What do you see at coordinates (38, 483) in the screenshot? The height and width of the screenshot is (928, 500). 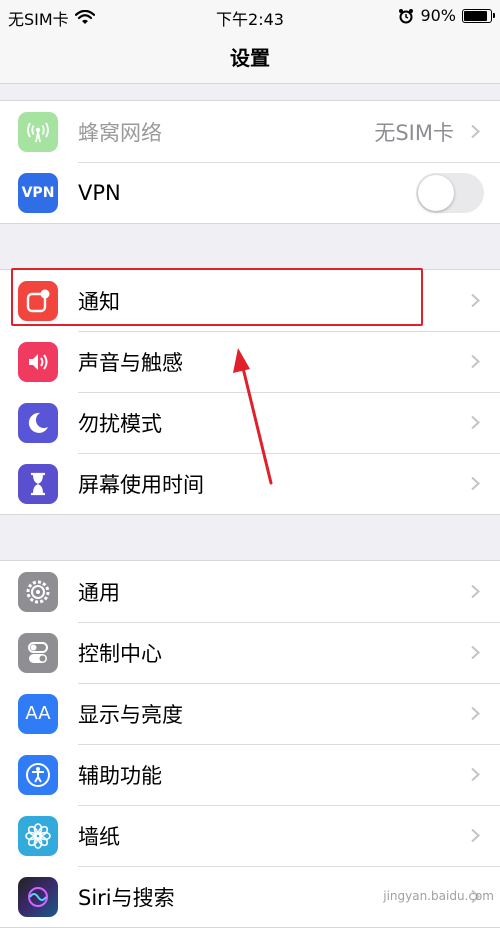 I see `hourglass-icon` at bounding box center [38, 483].